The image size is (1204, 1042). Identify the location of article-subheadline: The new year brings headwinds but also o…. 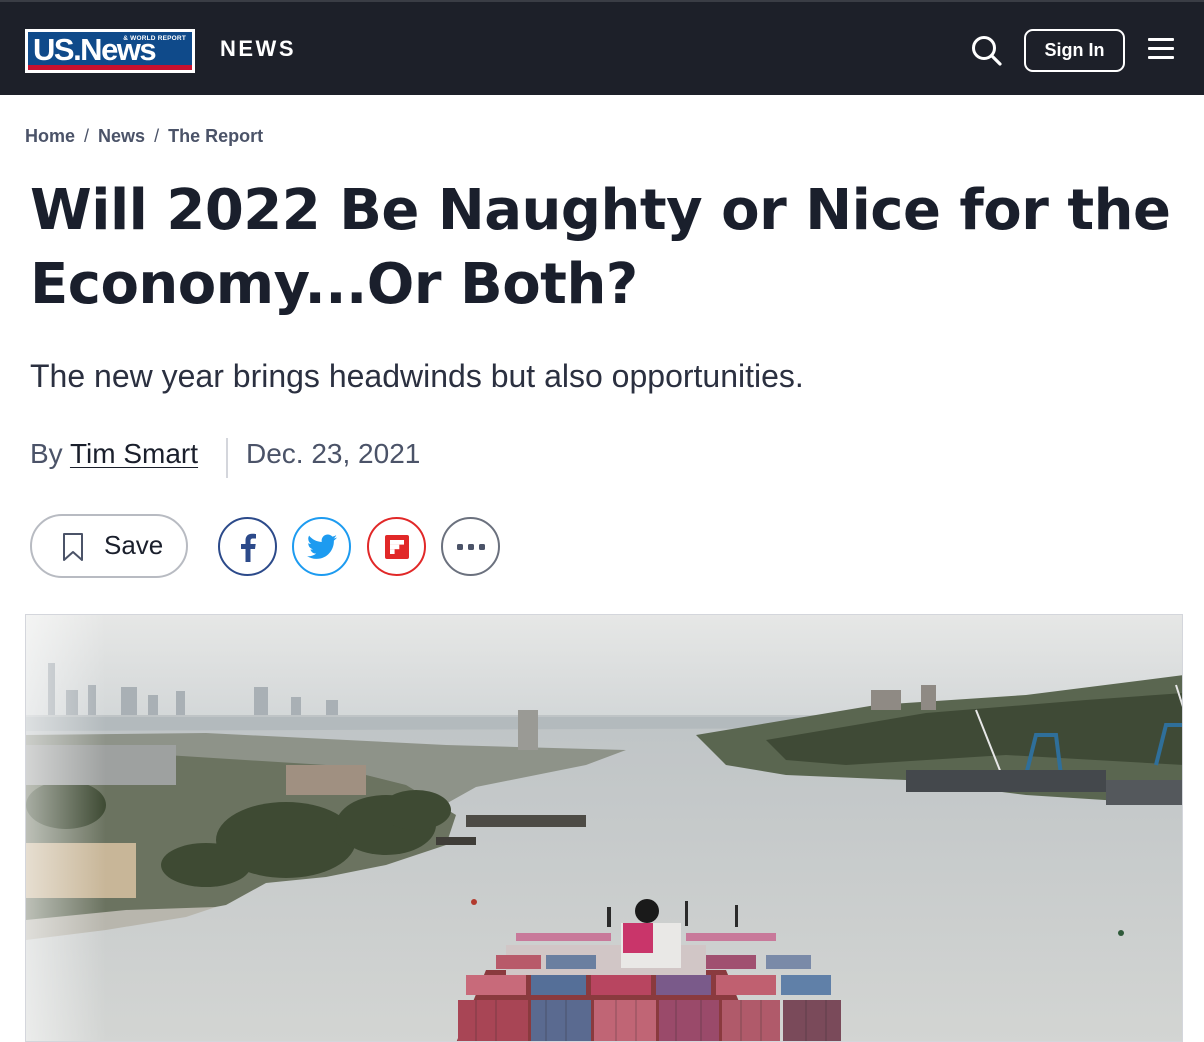
(417, 376).